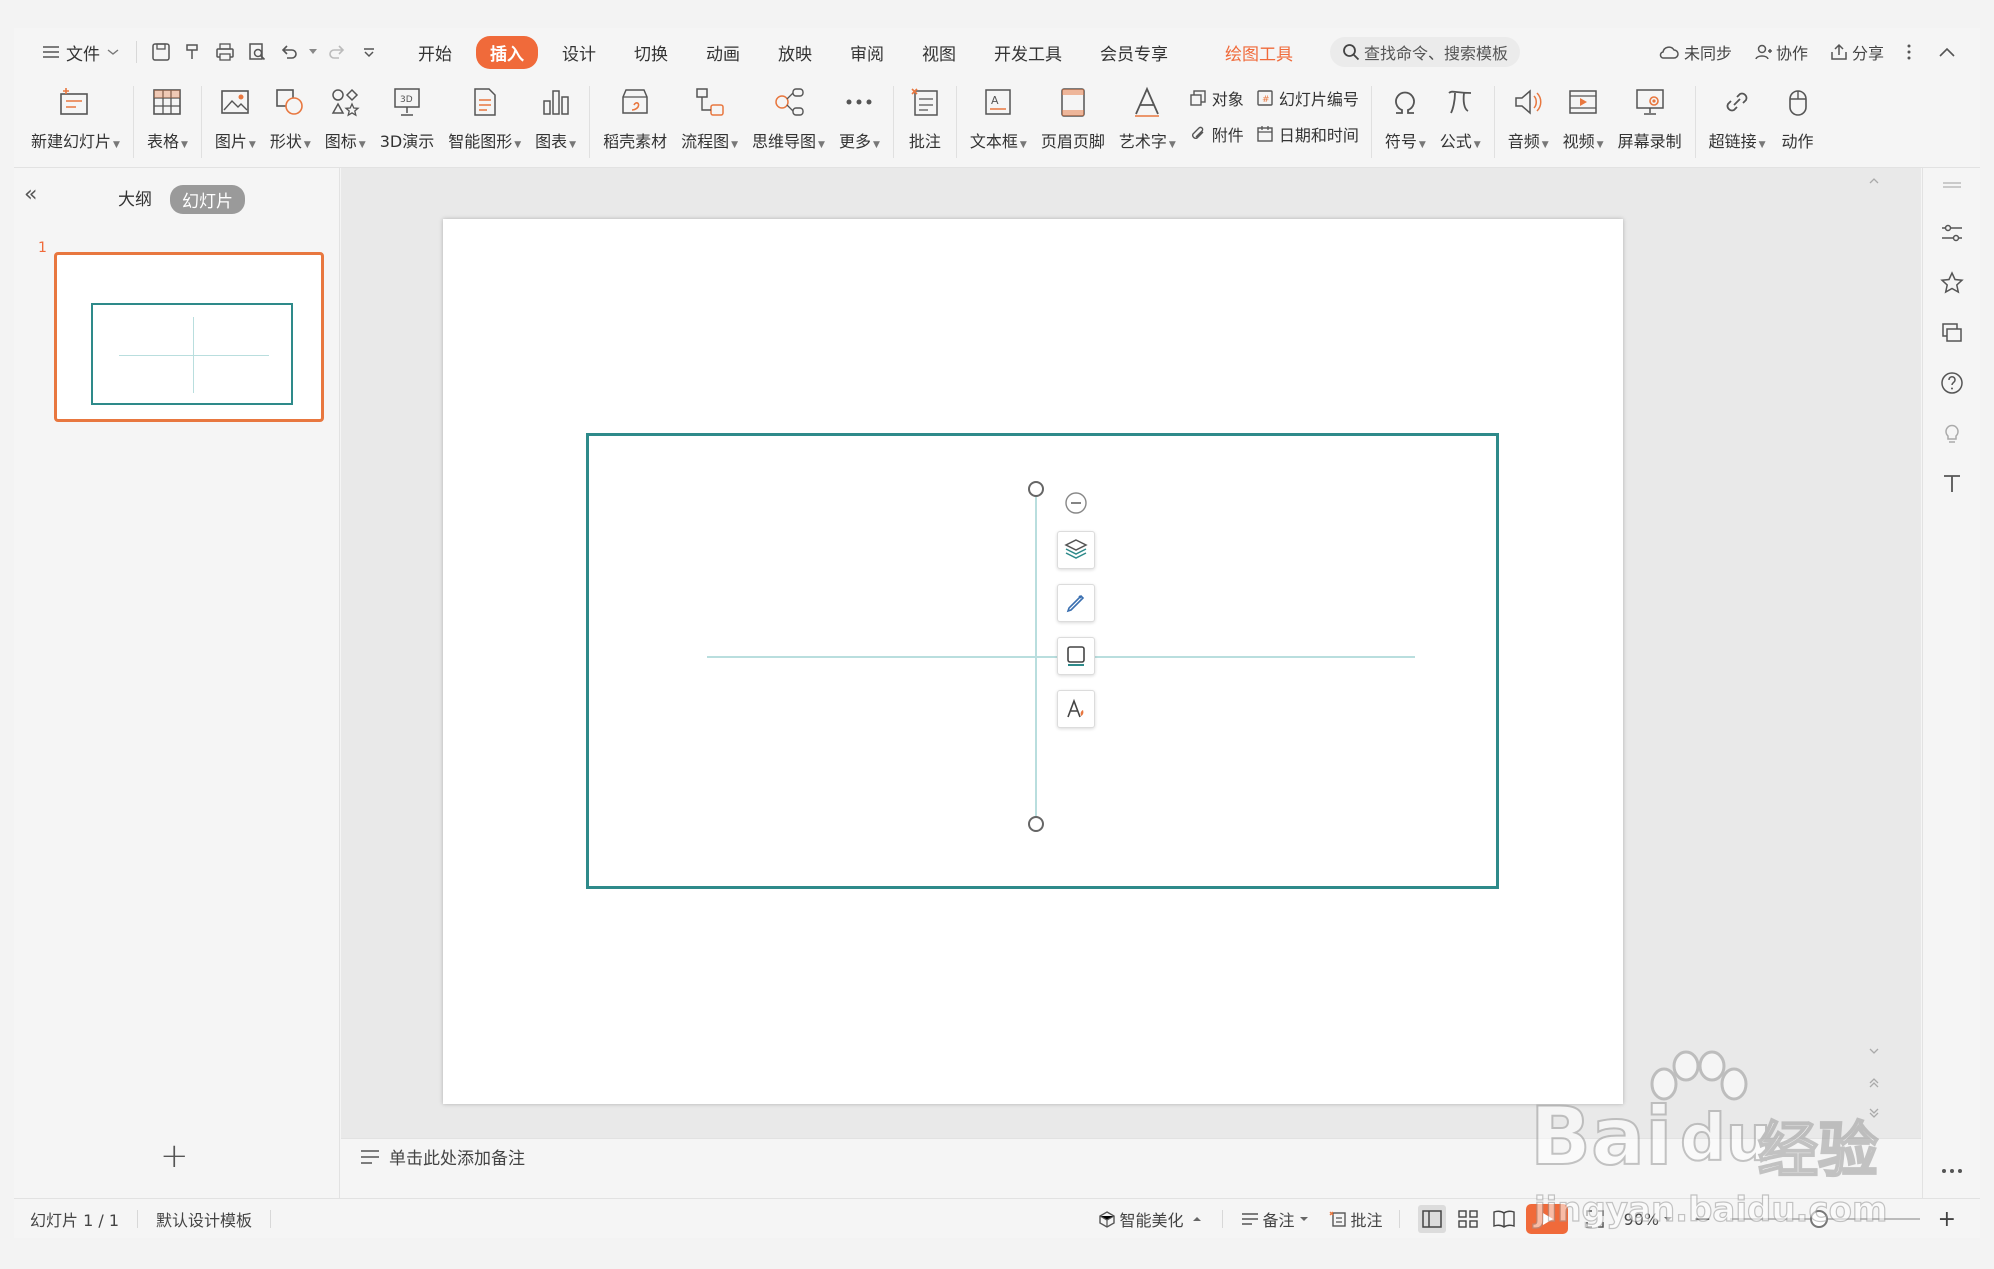 Image resolution: width=1994 pixels, height=1269 pixels. What do you see at coordinates (579, 52) in the screenshot?
I see `tab-design: 设计` at bounding box center [579, 52].